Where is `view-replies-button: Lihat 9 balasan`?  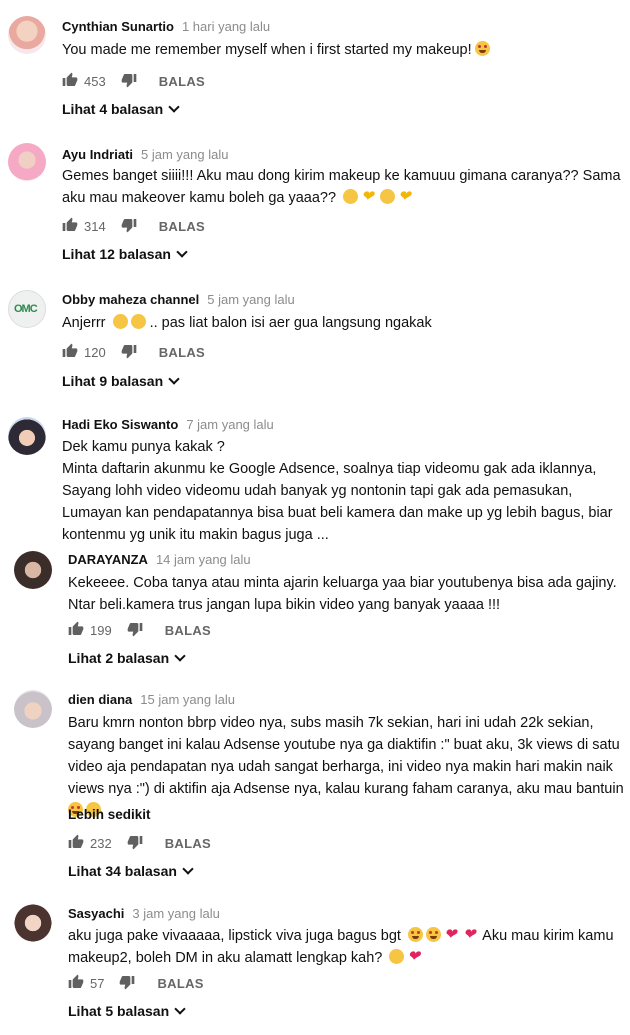 view-replies-button: Lihat 9 balasan is located at coordinates (121, 381).